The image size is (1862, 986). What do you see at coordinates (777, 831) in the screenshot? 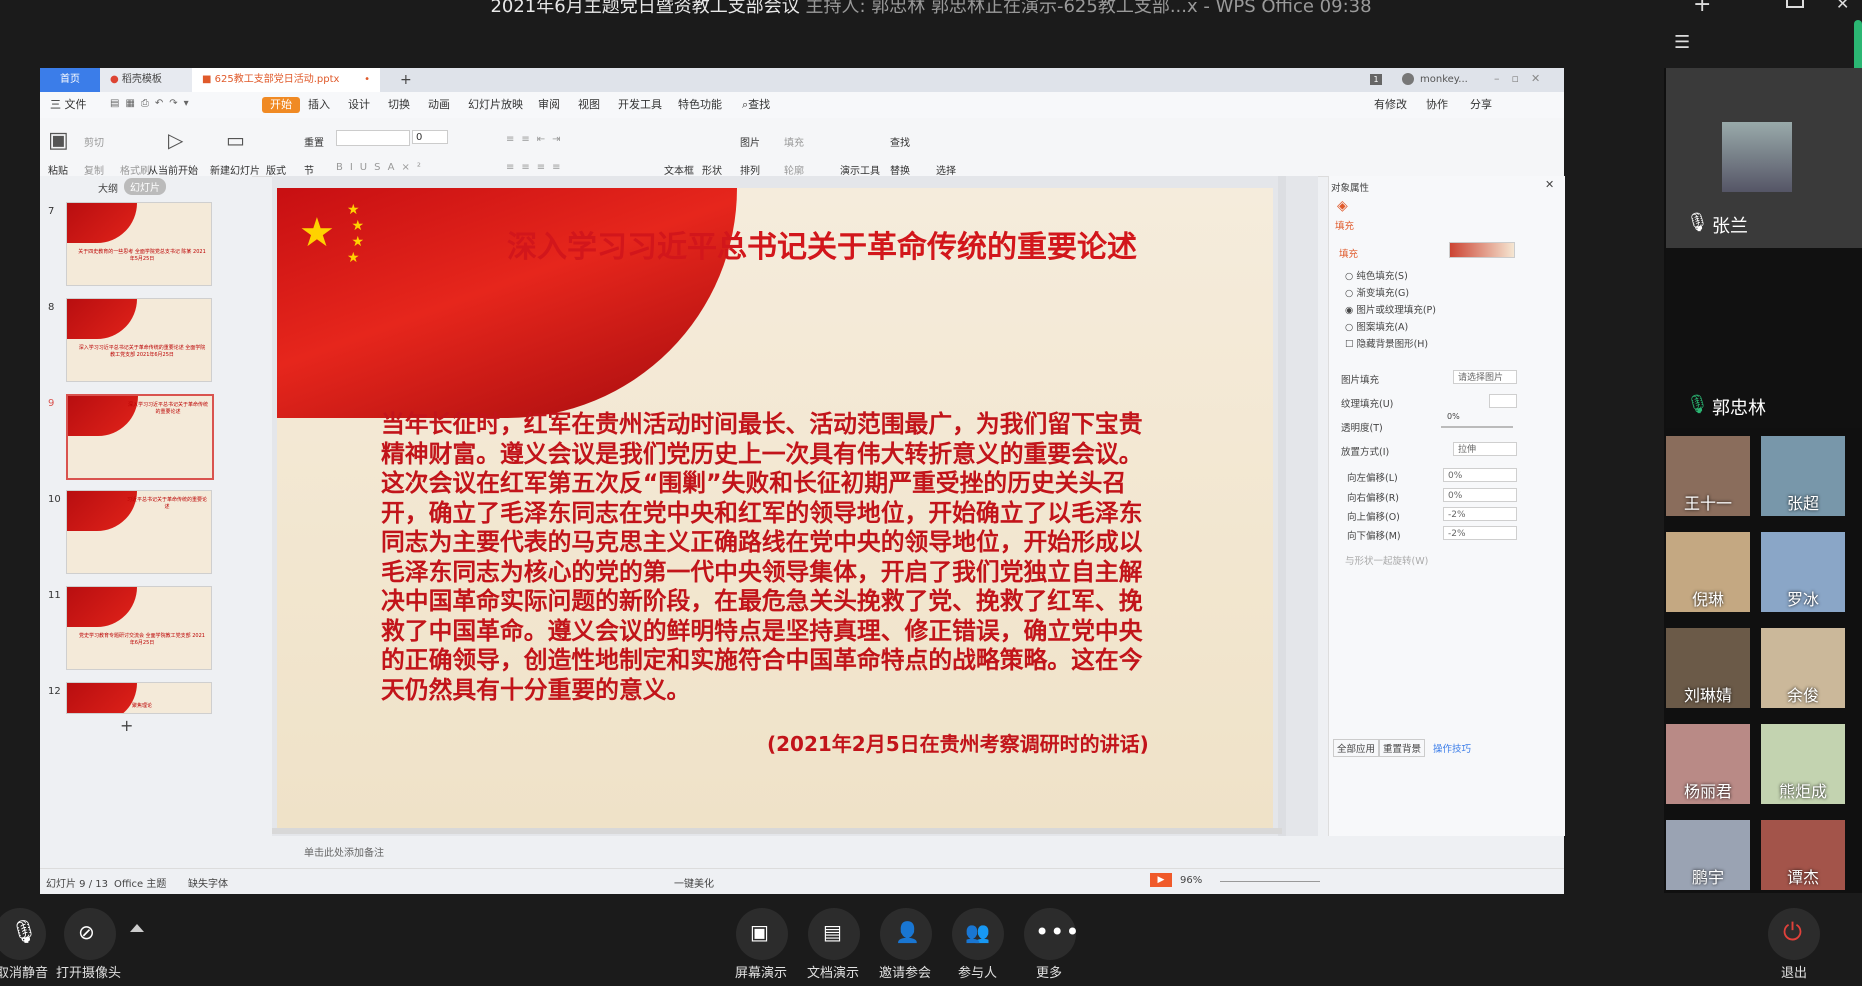
I see `horizontal-scrollbar` at bounding box center [777, 831].